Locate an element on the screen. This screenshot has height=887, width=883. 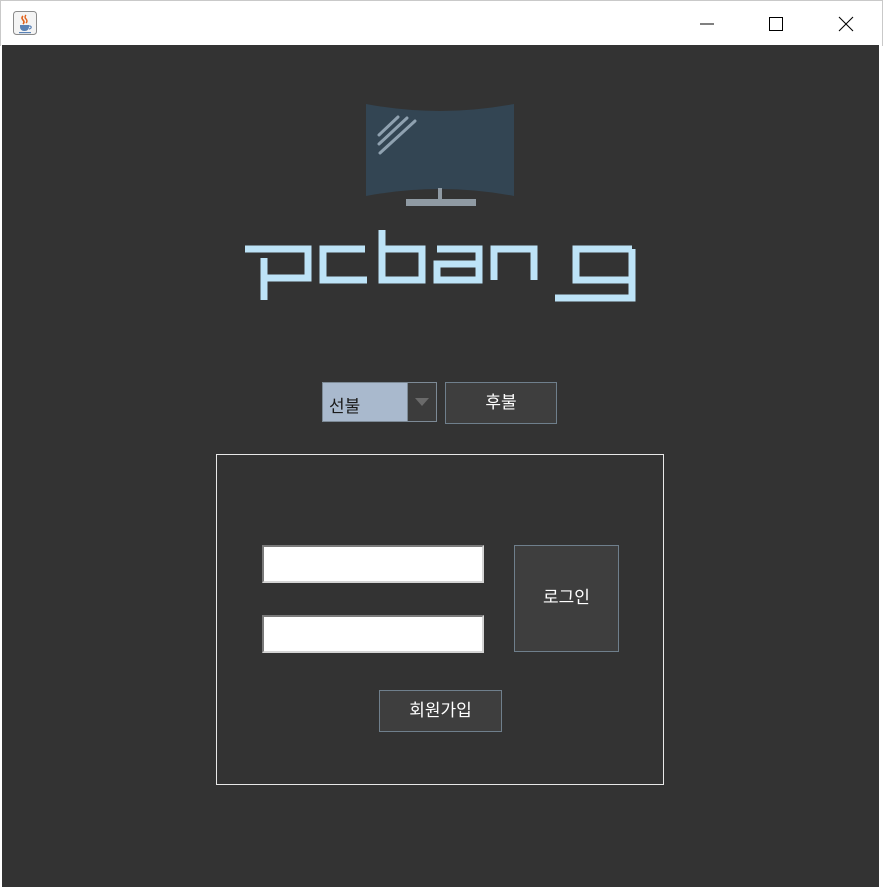
payment-mode-value: 선불 is located at coordinates (345, 407).